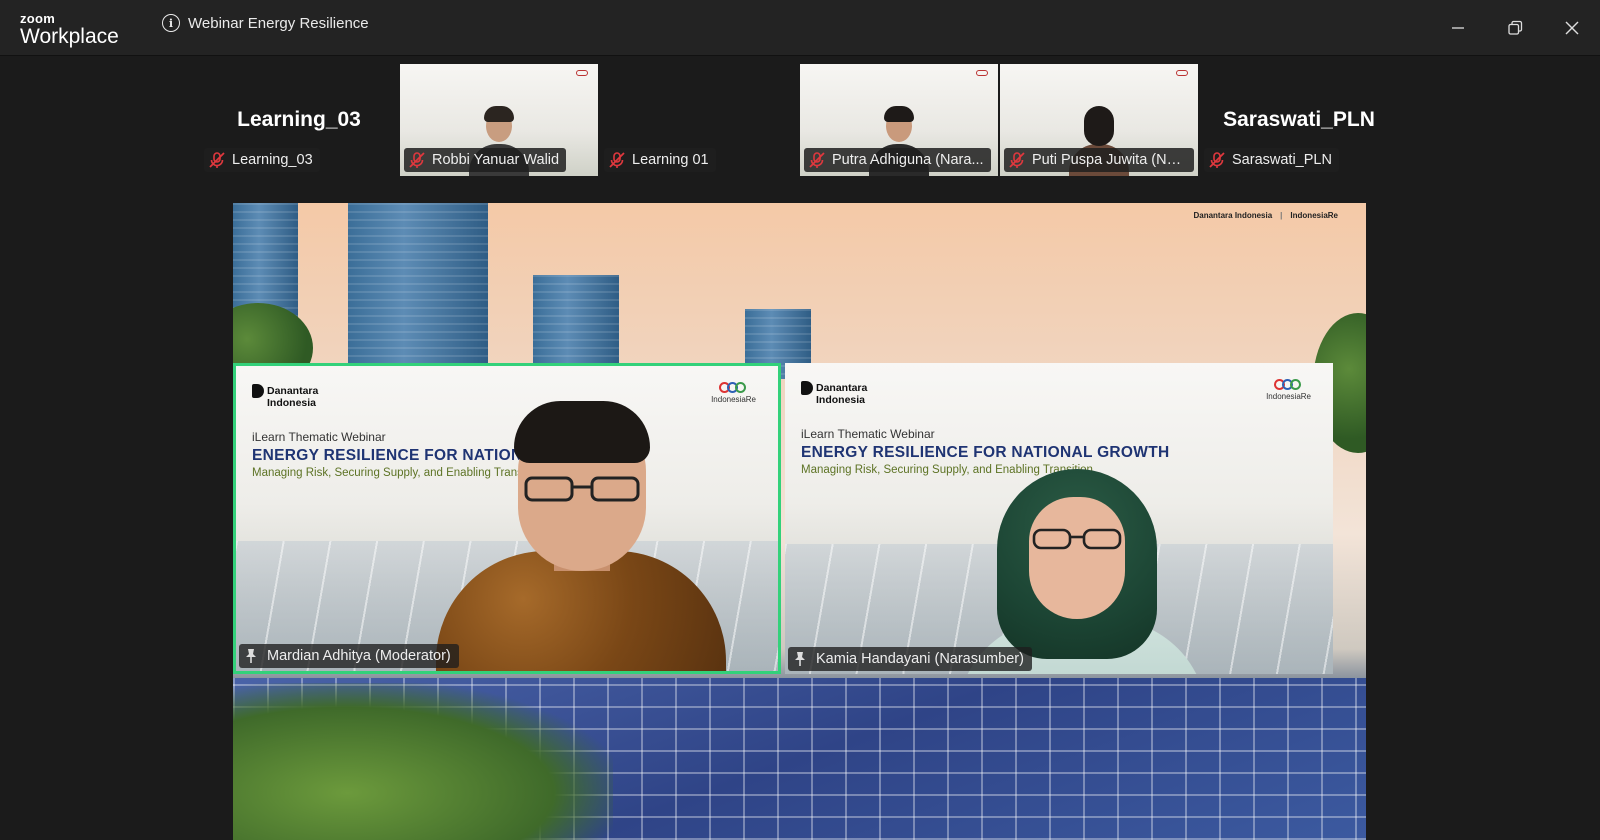 The height and width of the screenshot is (840, 1600). I want to click on close-button, so click(1571, 28).